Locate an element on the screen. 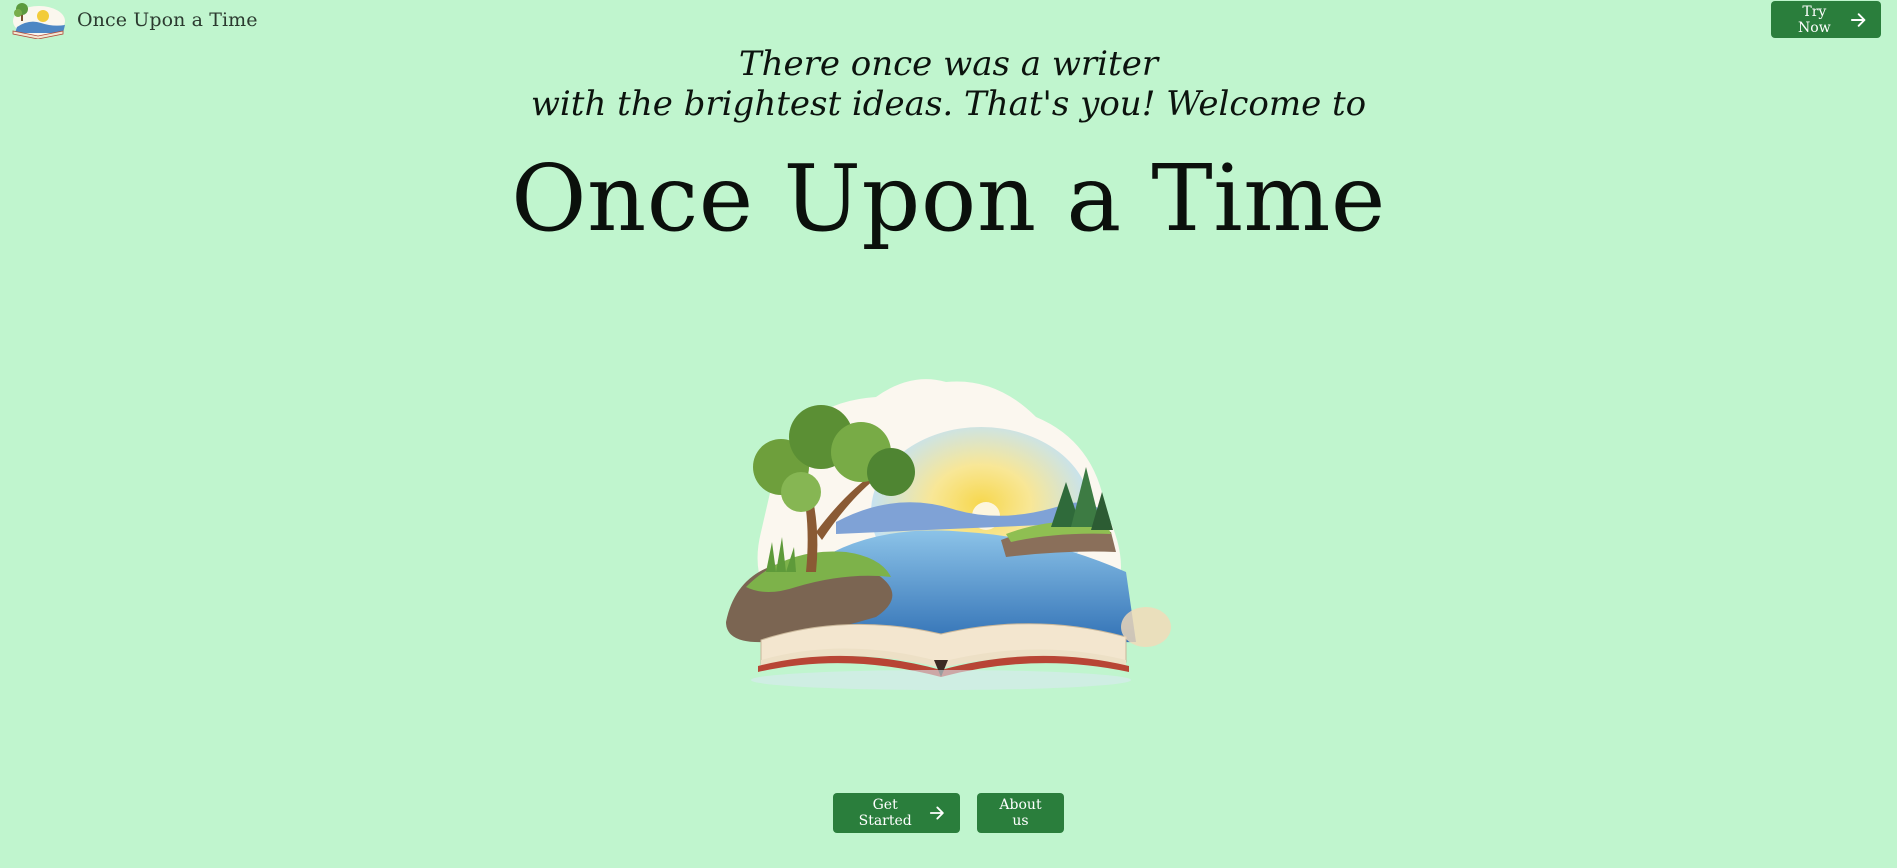 The image size is (1897, 868). cta-row: Get Started About us is located at coordinates (948, 813).